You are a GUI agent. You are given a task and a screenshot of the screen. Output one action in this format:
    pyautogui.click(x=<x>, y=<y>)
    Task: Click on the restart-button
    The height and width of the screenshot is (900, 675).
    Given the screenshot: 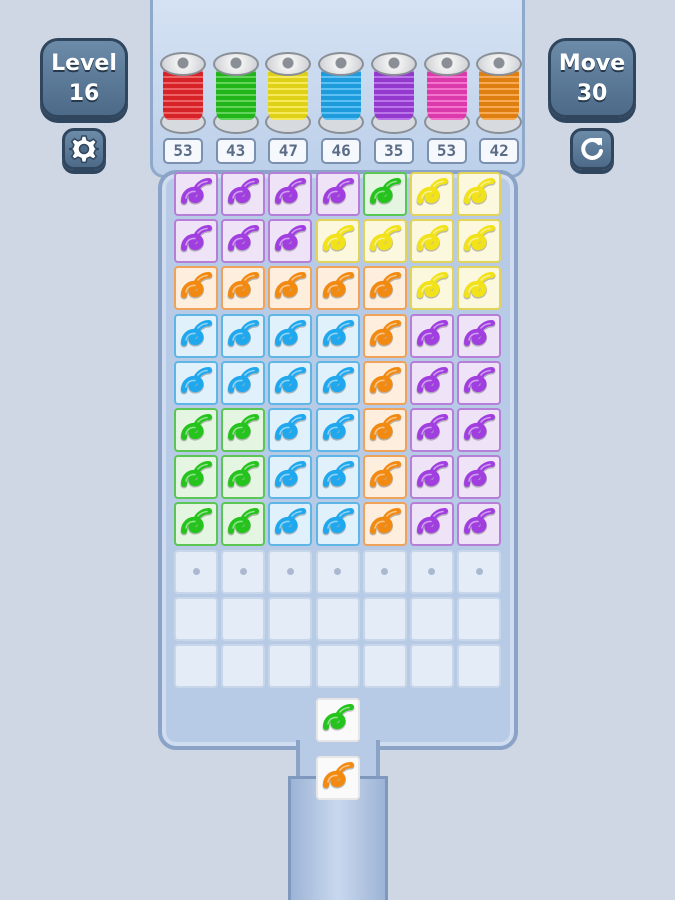 What is the action you would take?
    pyautogui.click(x=592, y=149)
    